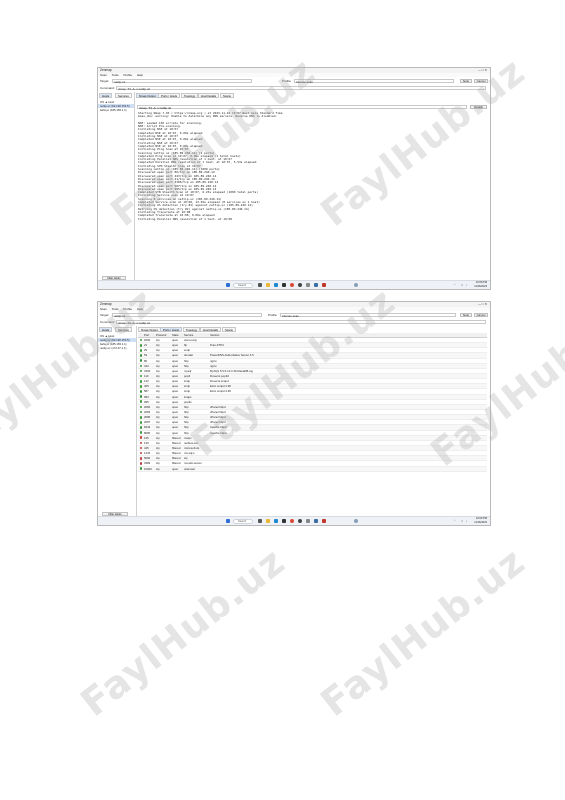 This screenshot has height=800, width=565. What do you see at coordinates (147, 422) in the screenshot?
I see `cell-port: 2087` at bounding box center [147, 422].